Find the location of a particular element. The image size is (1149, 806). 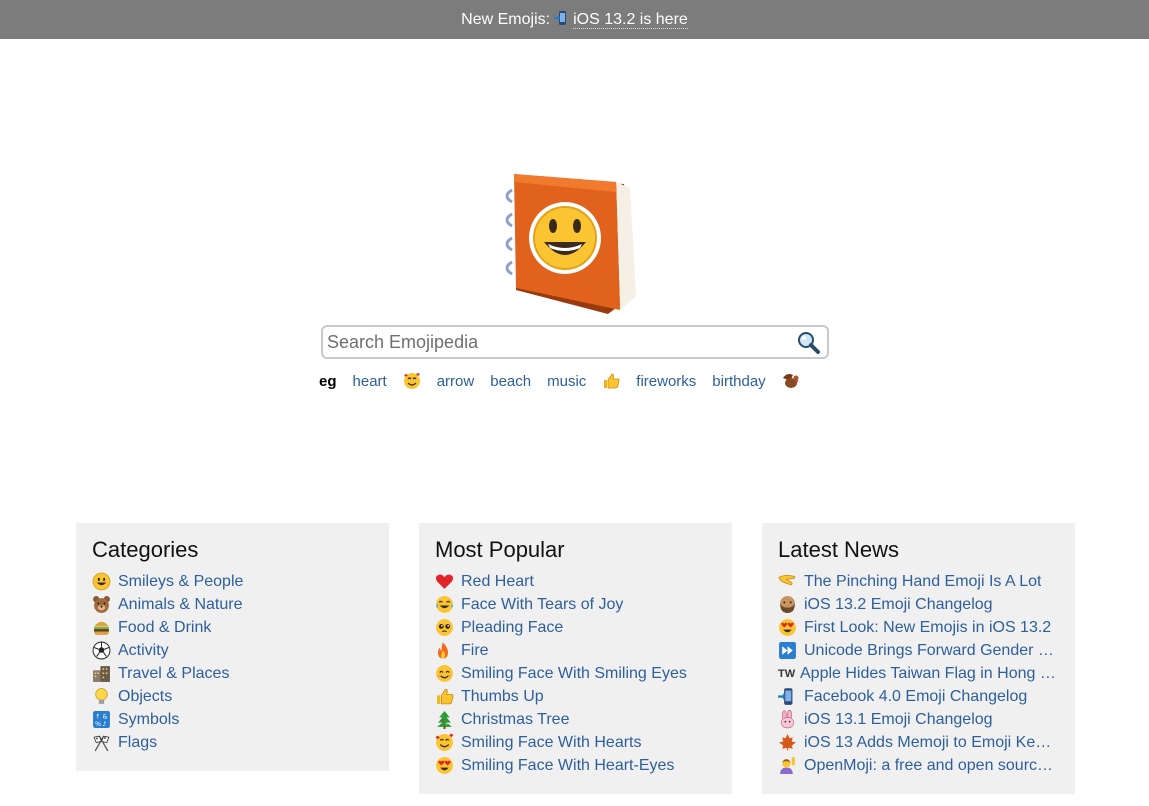

pleading-face-icon is located at coordinates (446, 627).